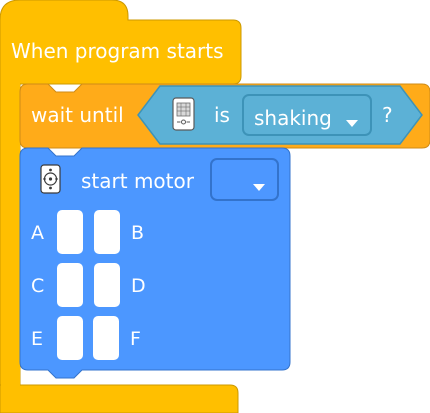 This screenshot has width=430, height=413. Describe the element at coordinates (138, 233) in the screenshot. I see `port-label-b: B` at that location.